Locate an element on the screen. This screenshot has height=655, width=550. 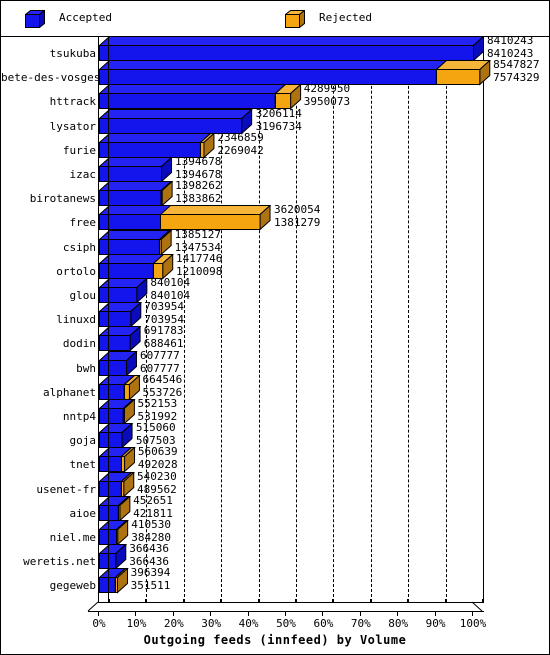
bar-value-accepted: 3196734 is located at coordinates (278, 126).